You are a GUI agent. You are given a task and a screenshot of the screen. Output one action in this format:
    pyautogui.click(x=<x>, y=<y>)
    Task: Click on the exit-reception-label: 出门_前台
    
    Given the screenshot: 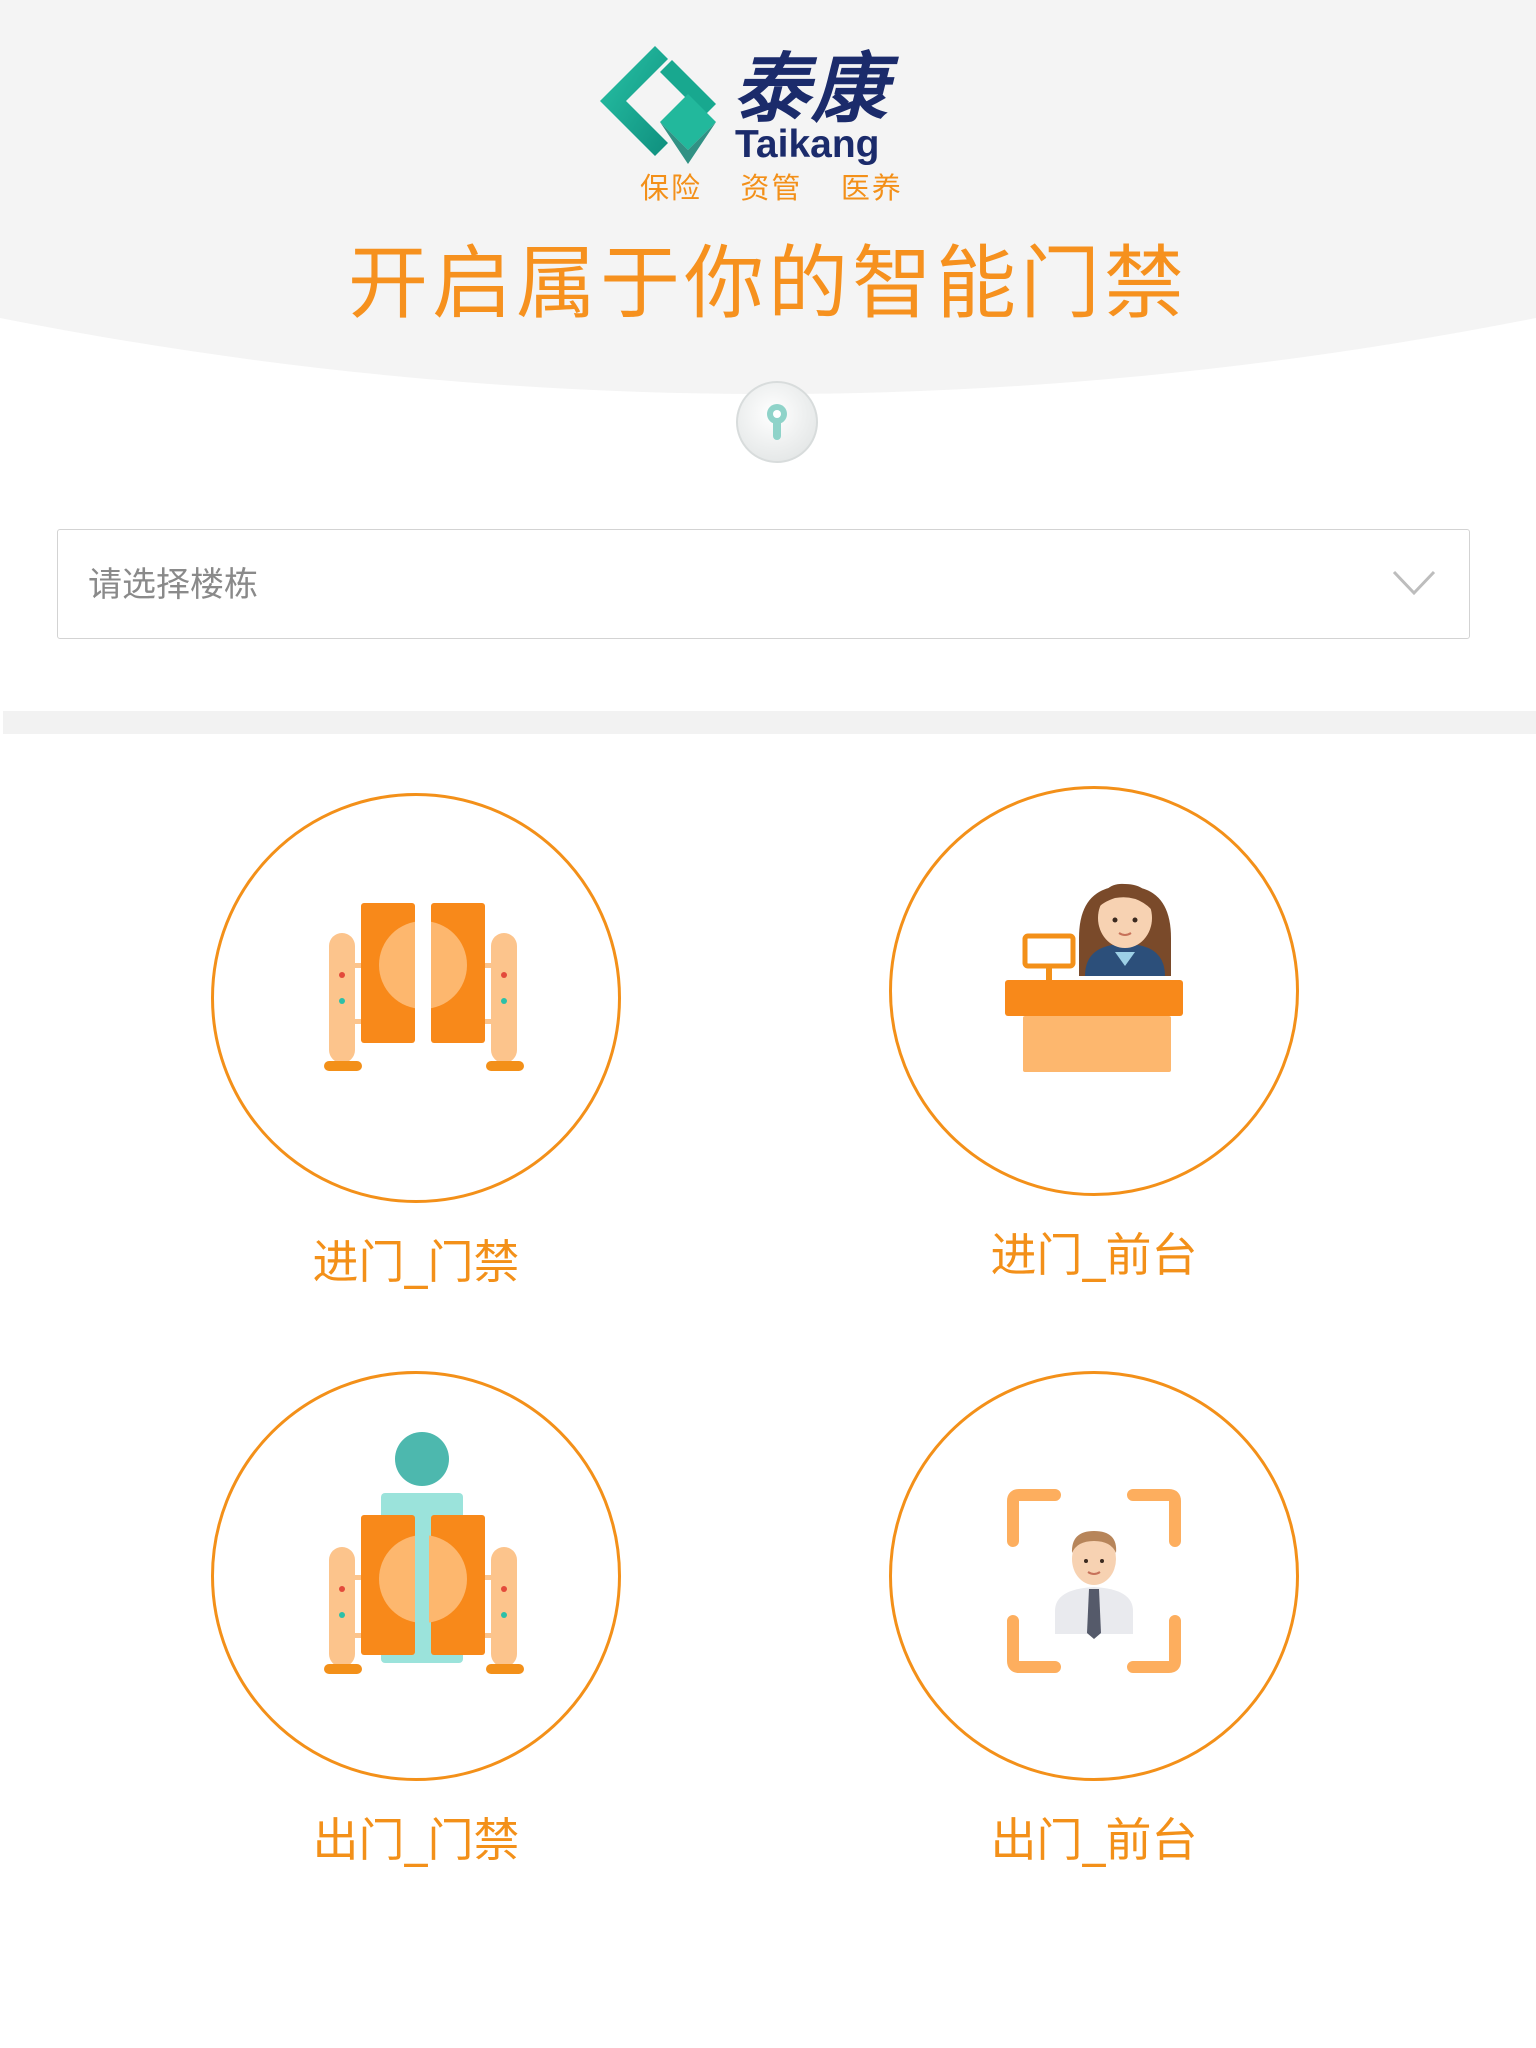 What is the action you would take?
    pyautogui.click(x=1094, y=1840)
    